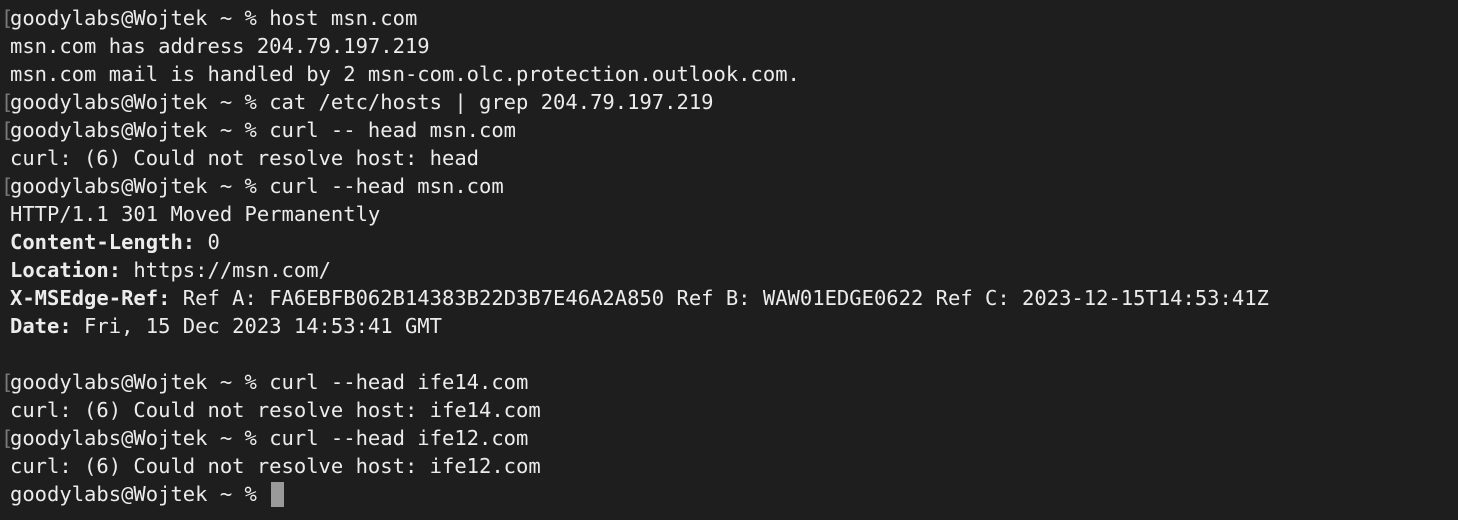  I want to click on header-key: Content-Length:, so click(103, 242).